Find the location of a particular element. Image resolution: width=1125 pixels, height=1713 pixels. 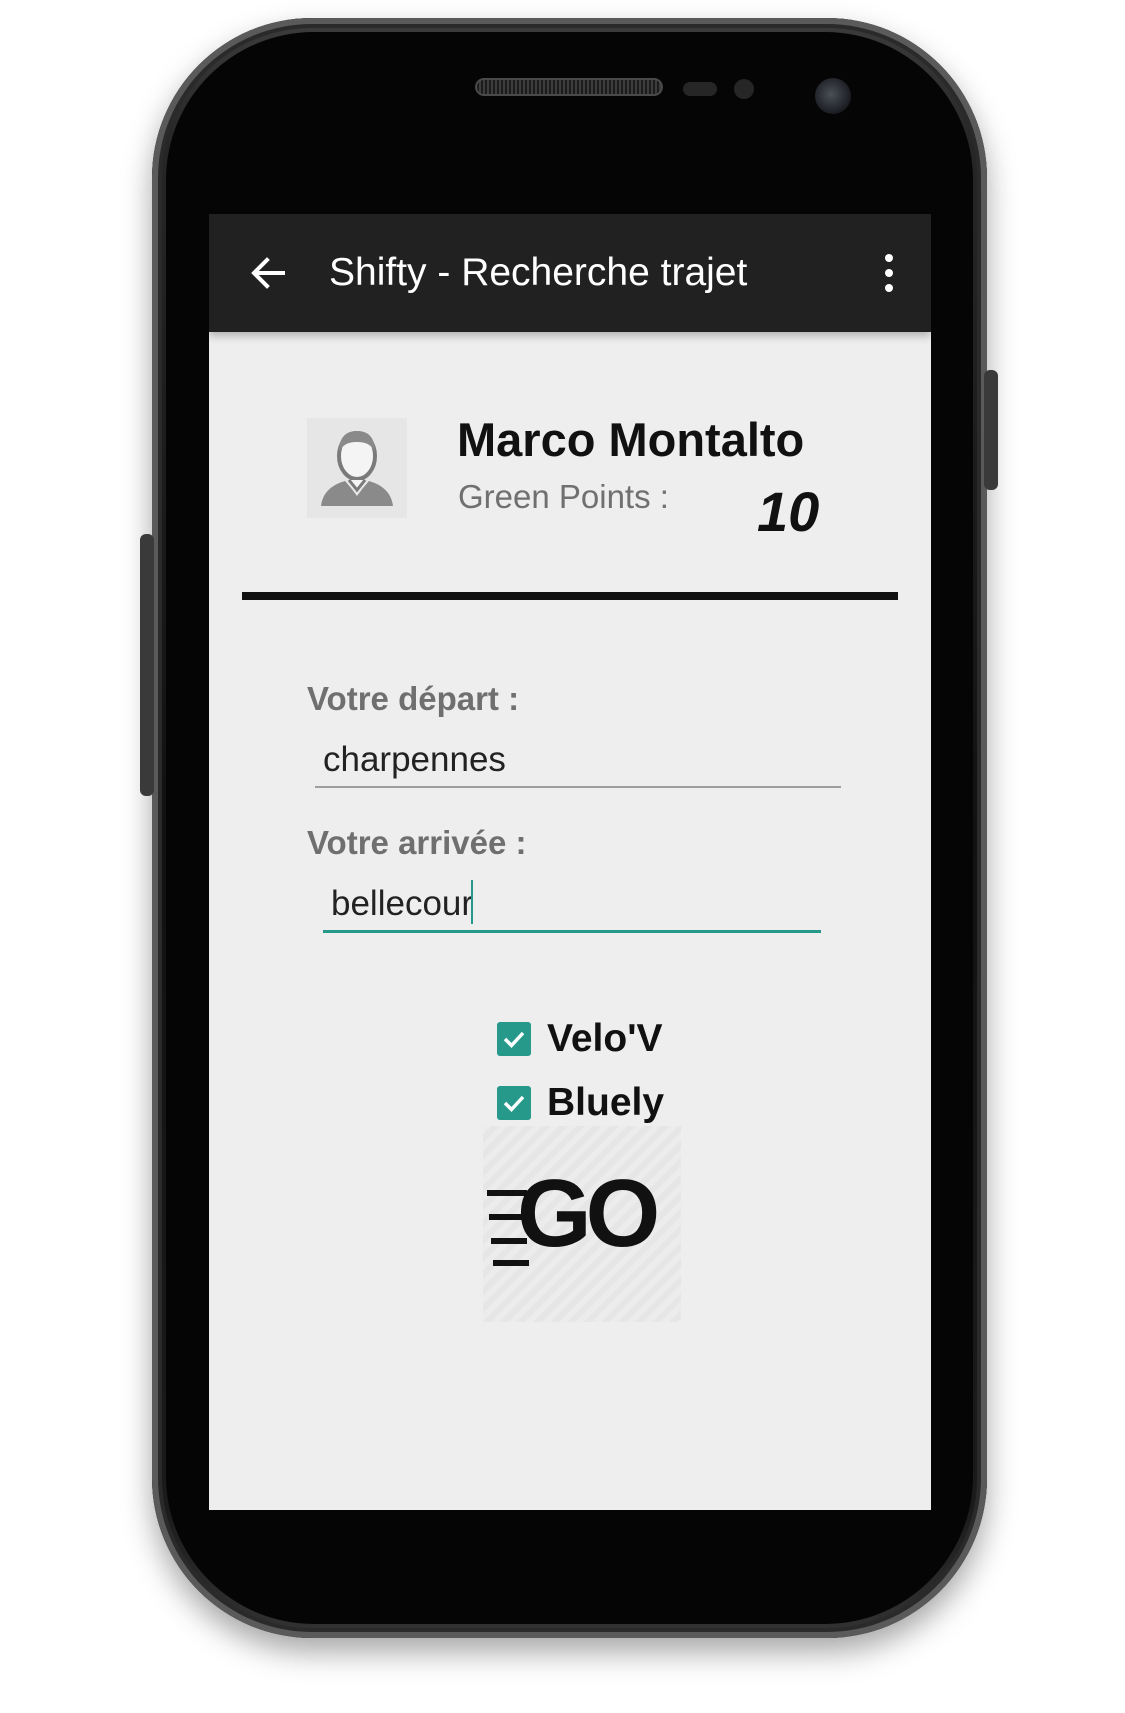

bluely-checkbox is located at coordinates (514, 1103).